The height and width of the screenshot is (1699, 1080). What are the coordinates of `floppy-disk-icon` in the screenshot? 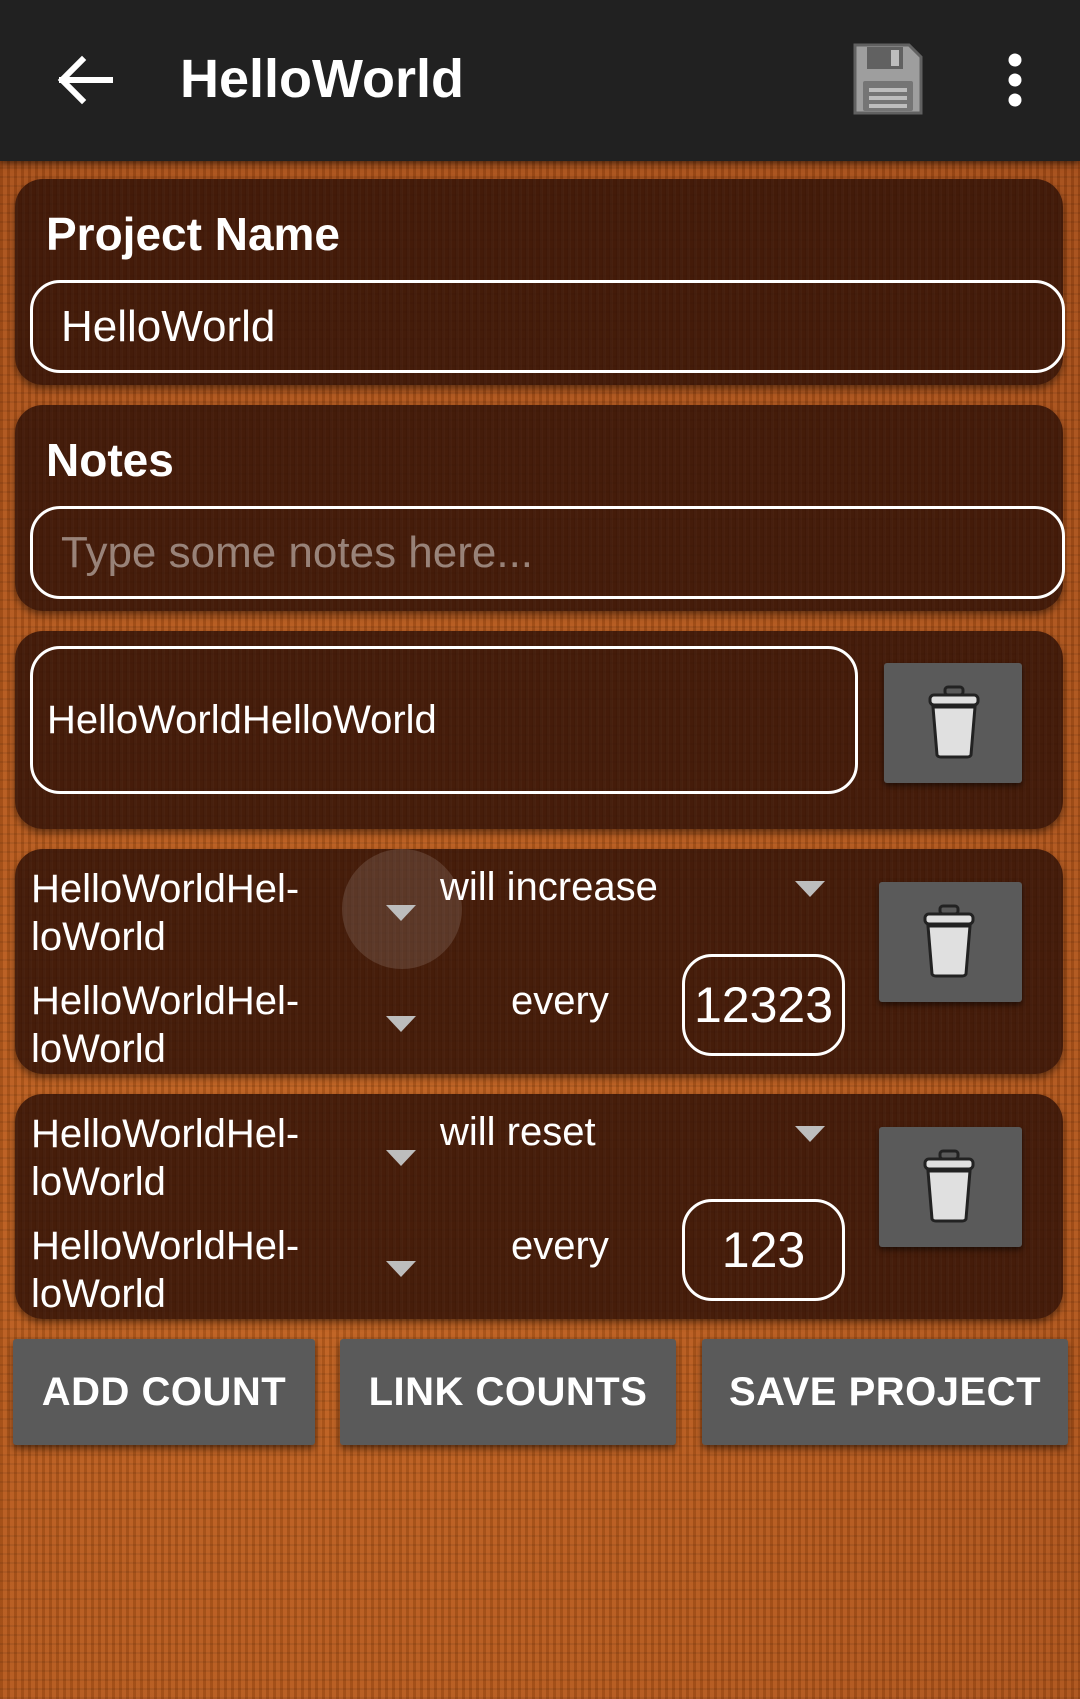 It's located at (888, 79).